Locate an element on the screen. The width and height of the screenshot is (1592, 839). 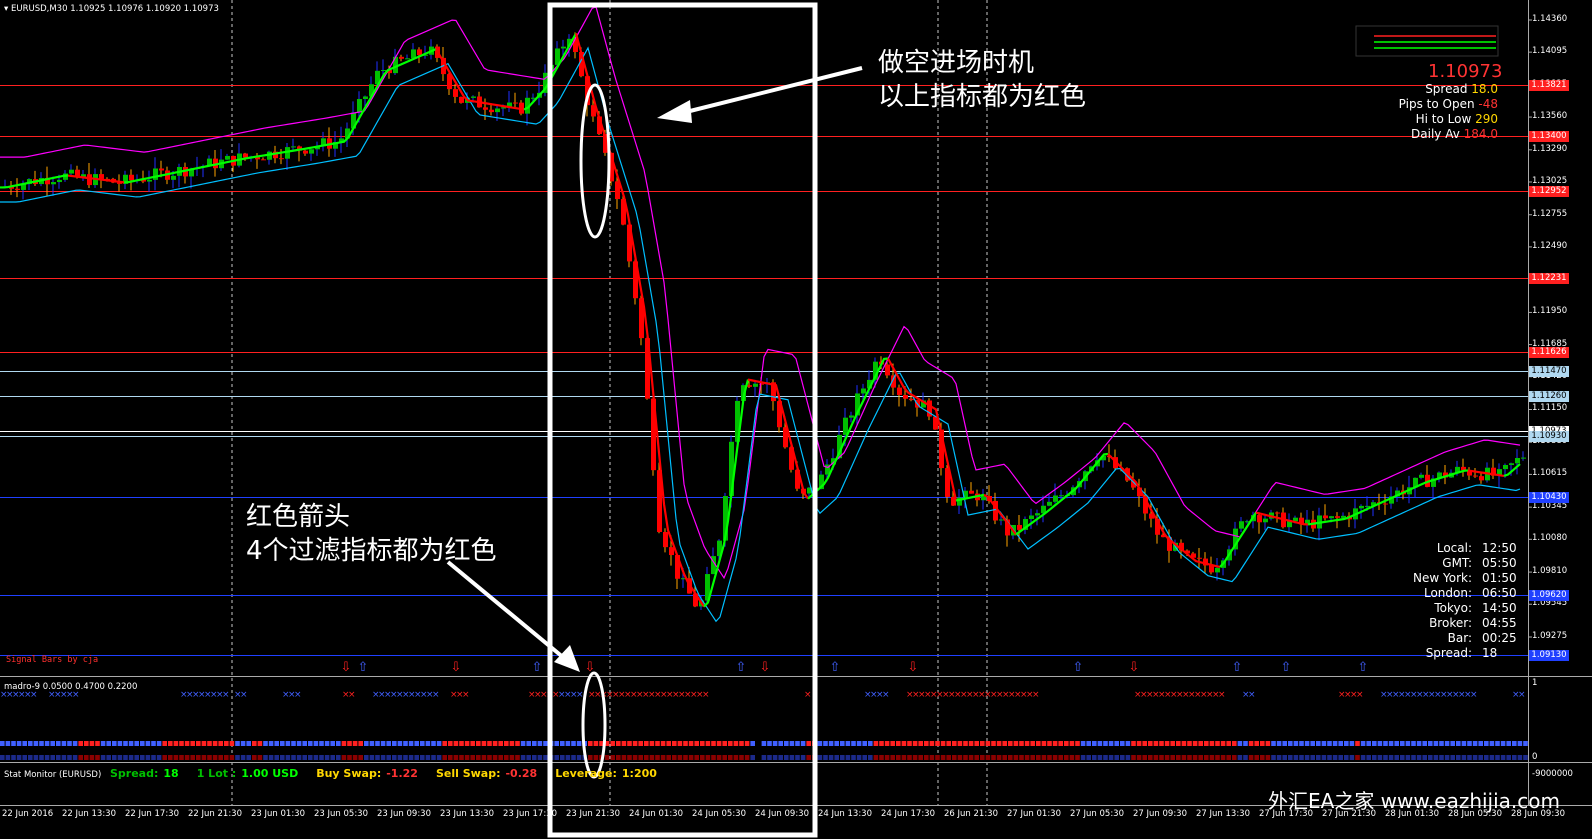
clock-label: Bar: is located at coordinates (1459, 638).